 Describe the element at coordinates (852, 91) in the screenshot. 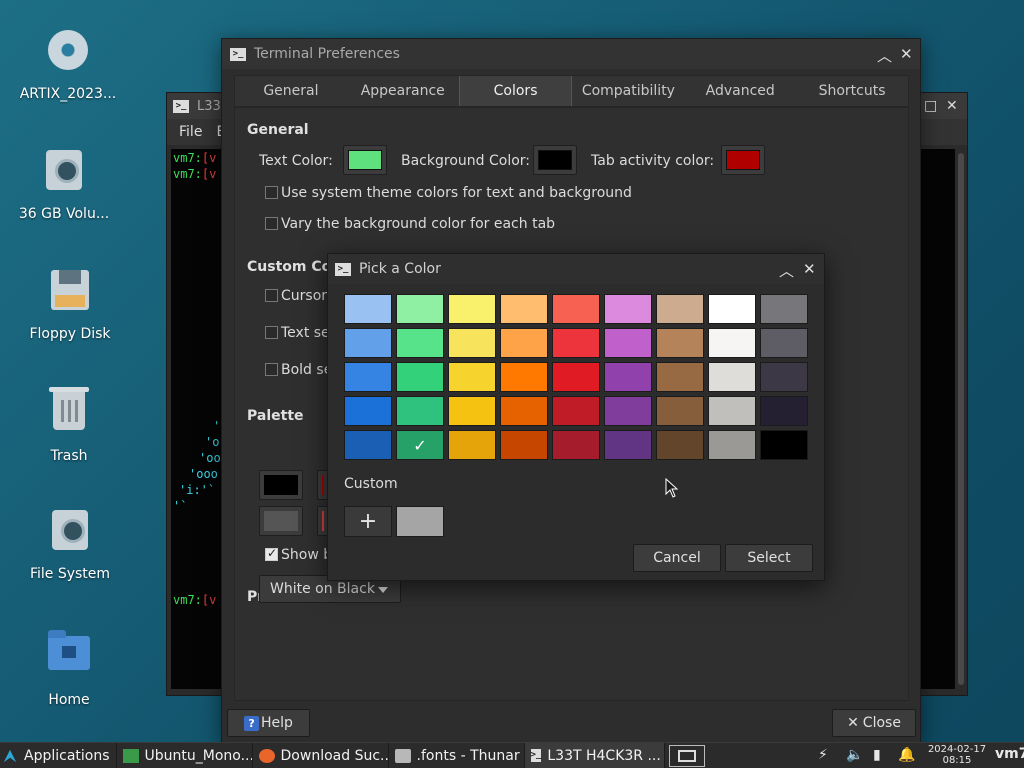

I see `tab-shortcuts: Shortcuts` at that location.